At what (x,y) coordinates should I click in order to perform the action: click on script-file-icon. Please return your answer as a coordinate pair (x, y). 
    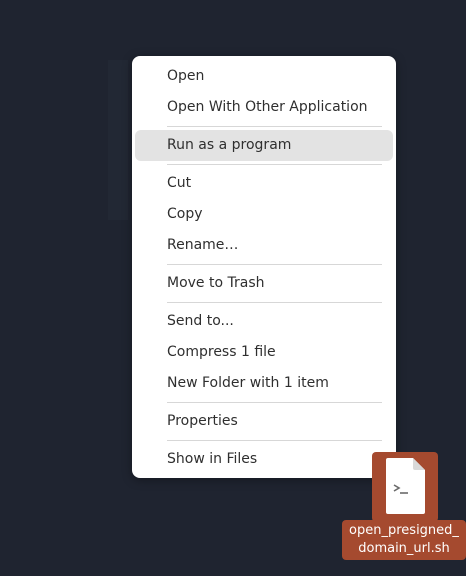
    Looking at the image, I should click on (405, 486).